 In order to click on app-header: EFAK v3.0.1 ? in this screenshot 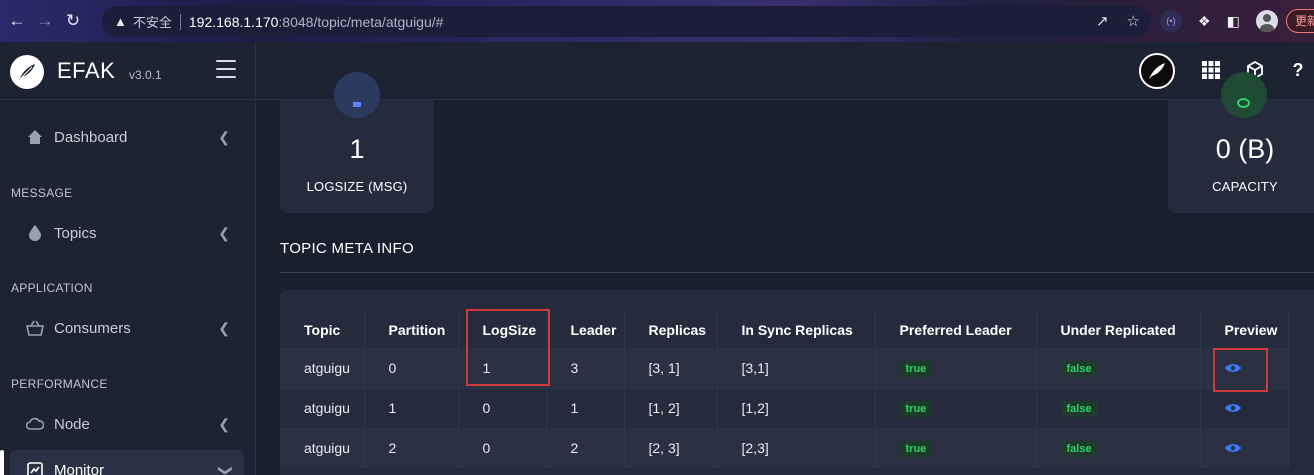, I will do `click(657, 71)`.